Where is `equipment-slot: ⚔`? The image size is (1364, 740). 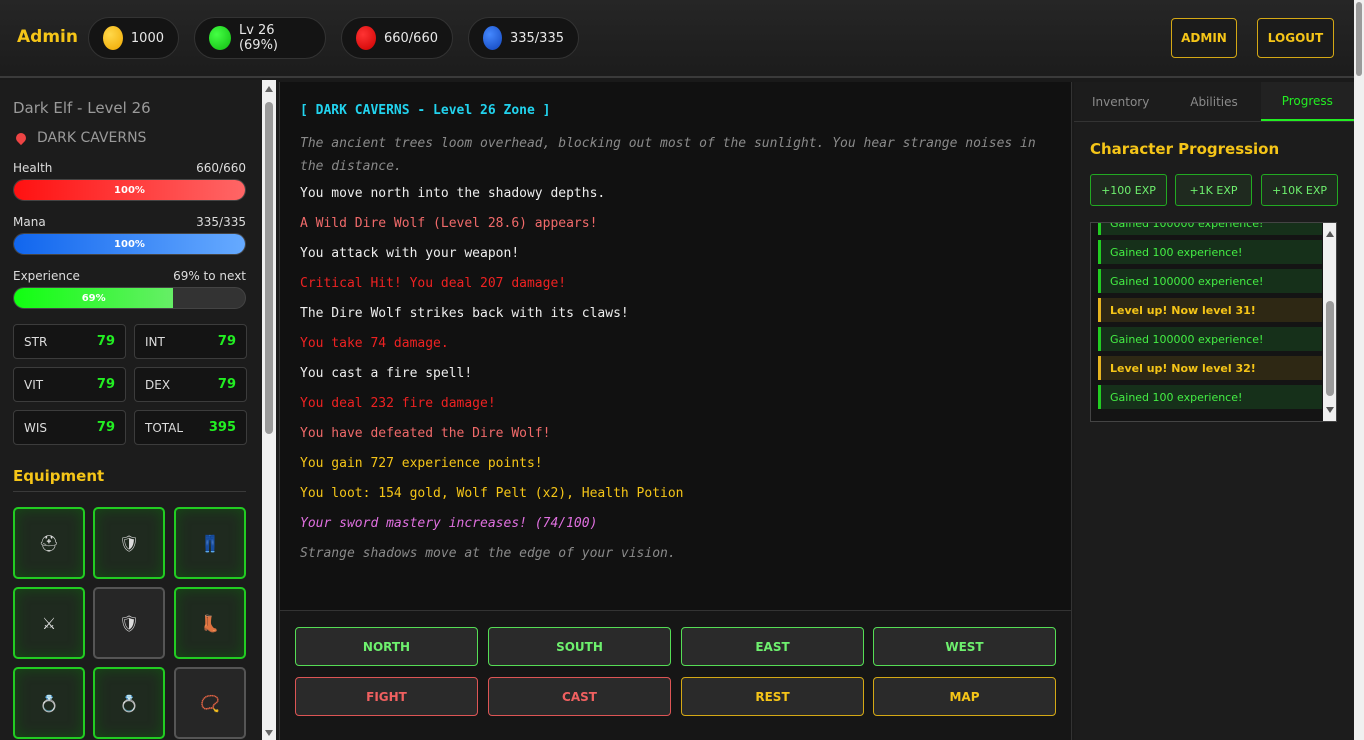 equipment-slot: ⚔ is located at coordinates (49, 623).